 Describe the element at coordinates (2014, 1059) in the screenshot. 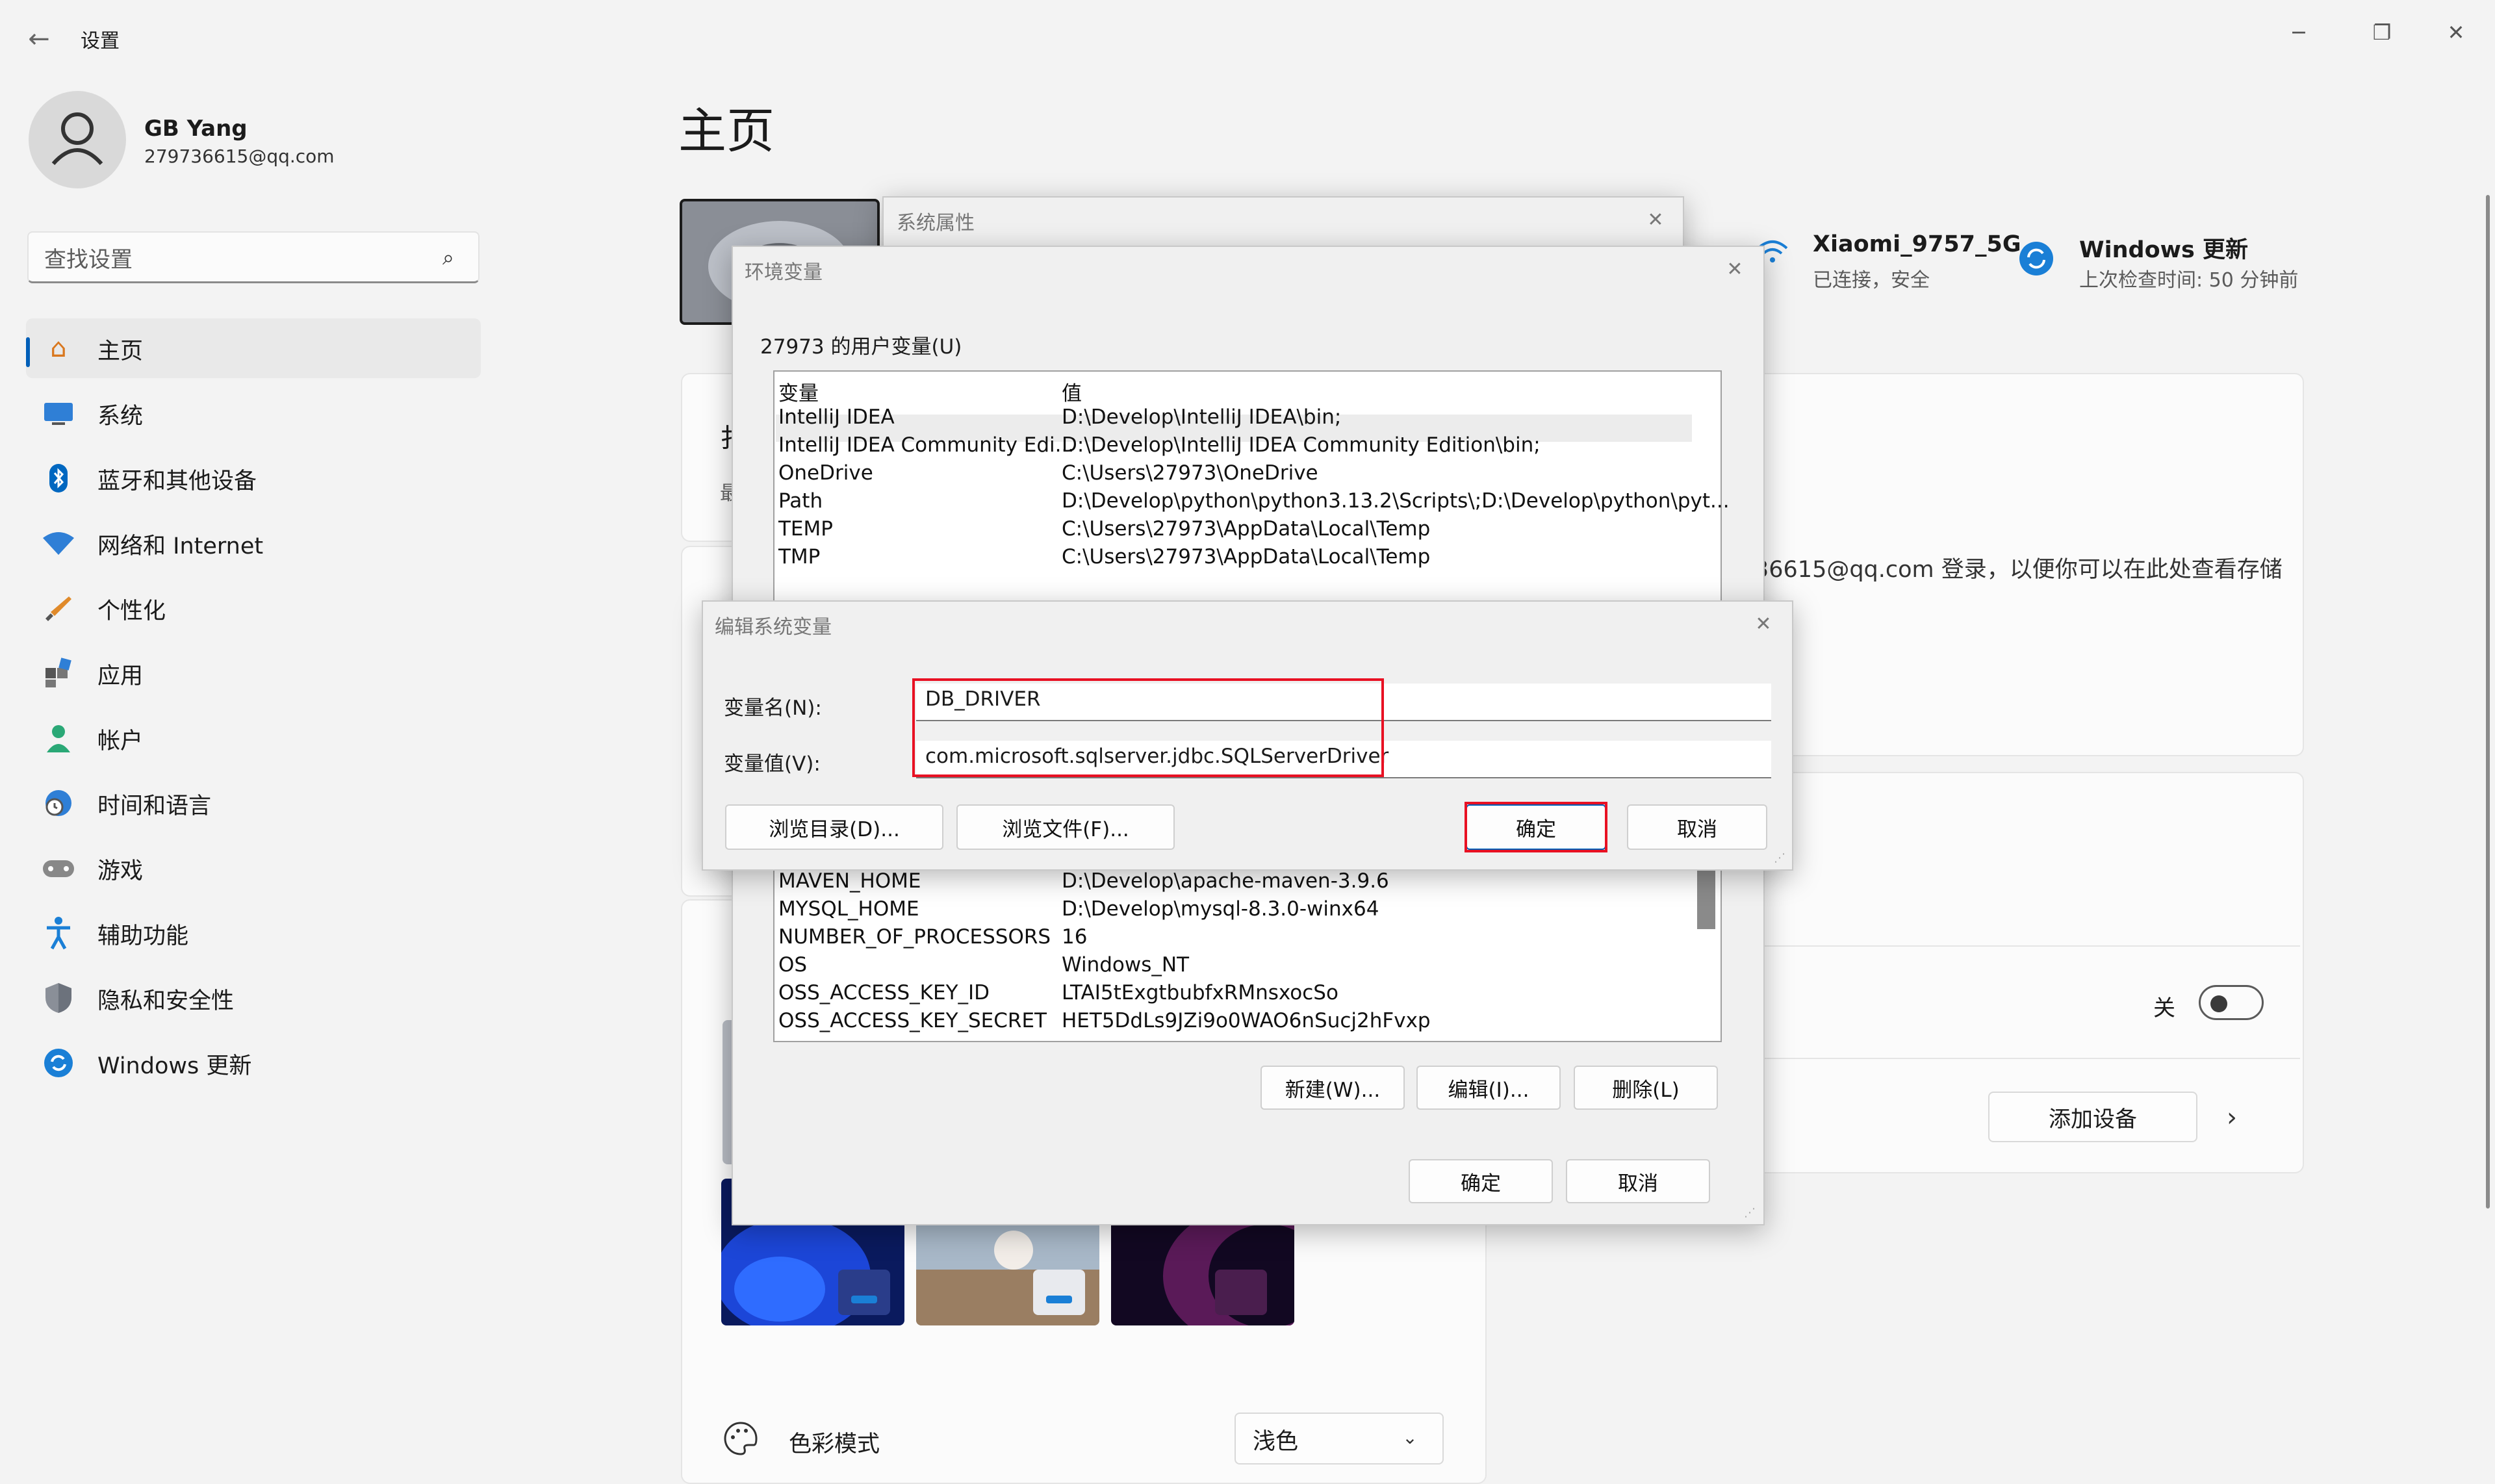

I see `divider` at that location.